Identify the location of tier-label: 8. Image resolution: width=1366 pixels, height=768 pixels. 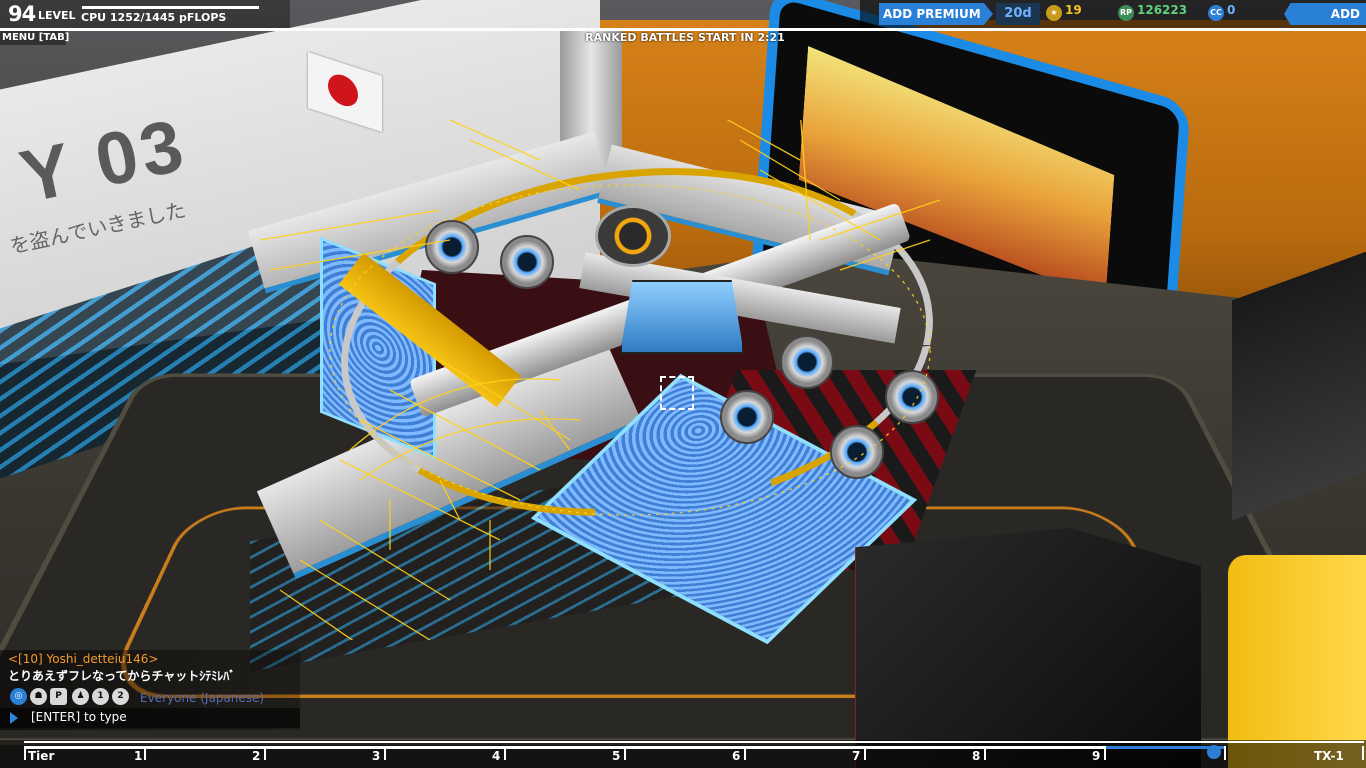
(976, 756).